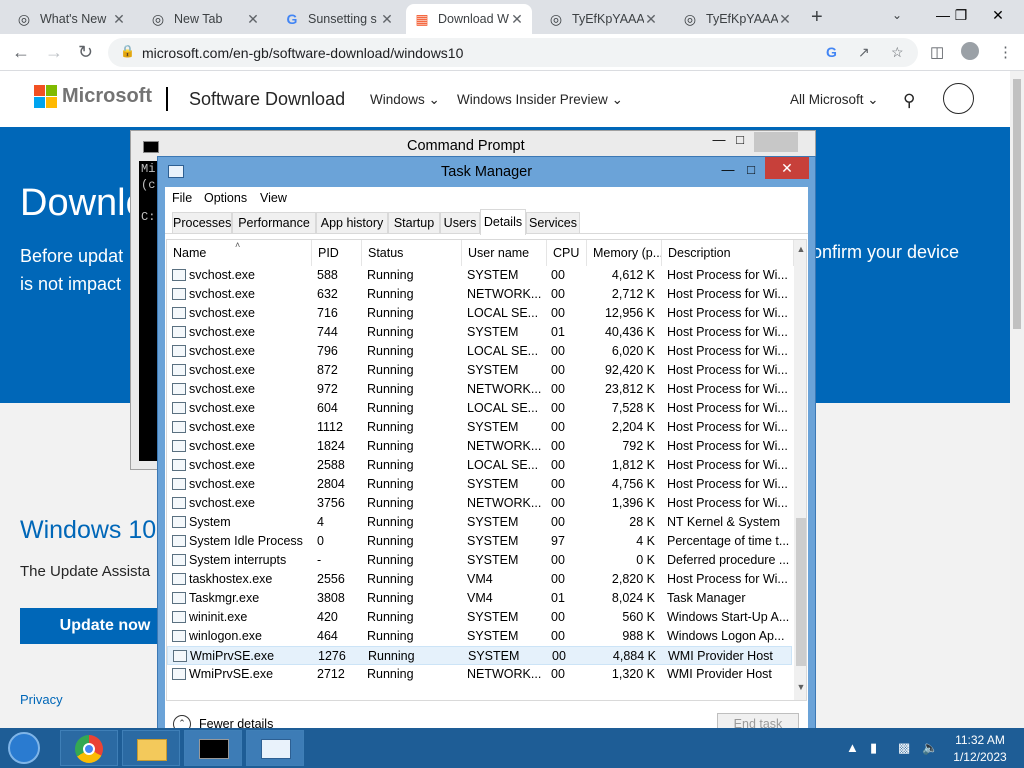 This screenshot has height=768, width=1024. I want to click on microsoft-logo, so click(45, 96).